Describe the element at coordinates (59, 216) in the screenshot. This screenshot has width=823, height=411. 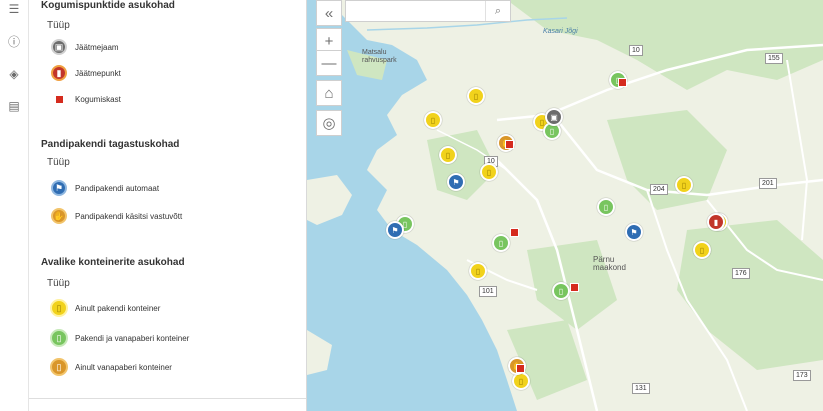
I see `manual-return-icon: ✋` at that location.